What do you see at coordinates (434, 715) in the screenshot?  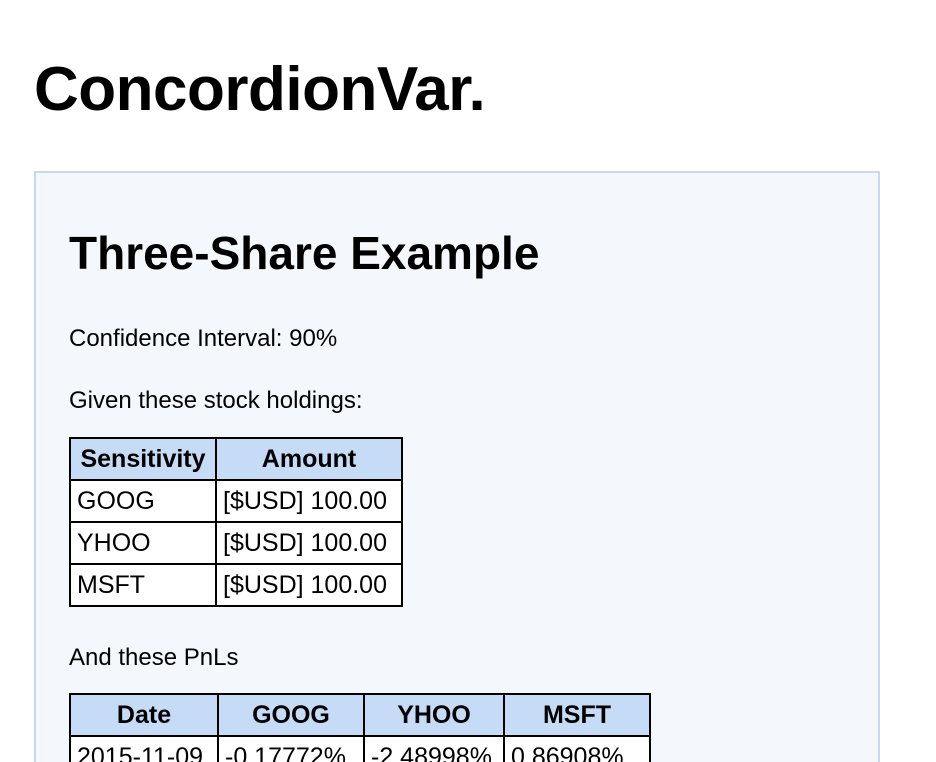 I see `pnl-header-yhoo: YHOO` at bounding box center [434, 715].